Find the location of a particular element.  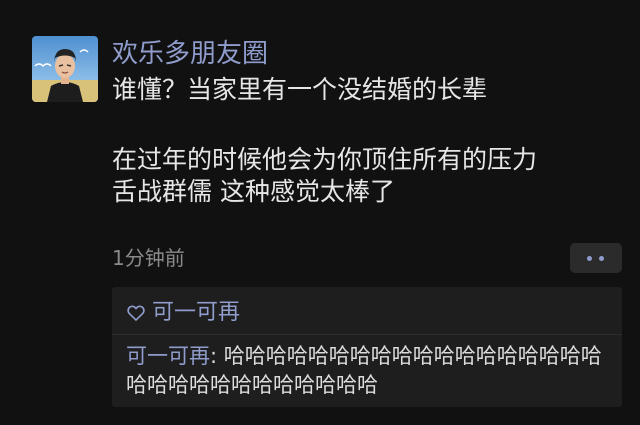

avatar-image is located at coordinates (65, 69).